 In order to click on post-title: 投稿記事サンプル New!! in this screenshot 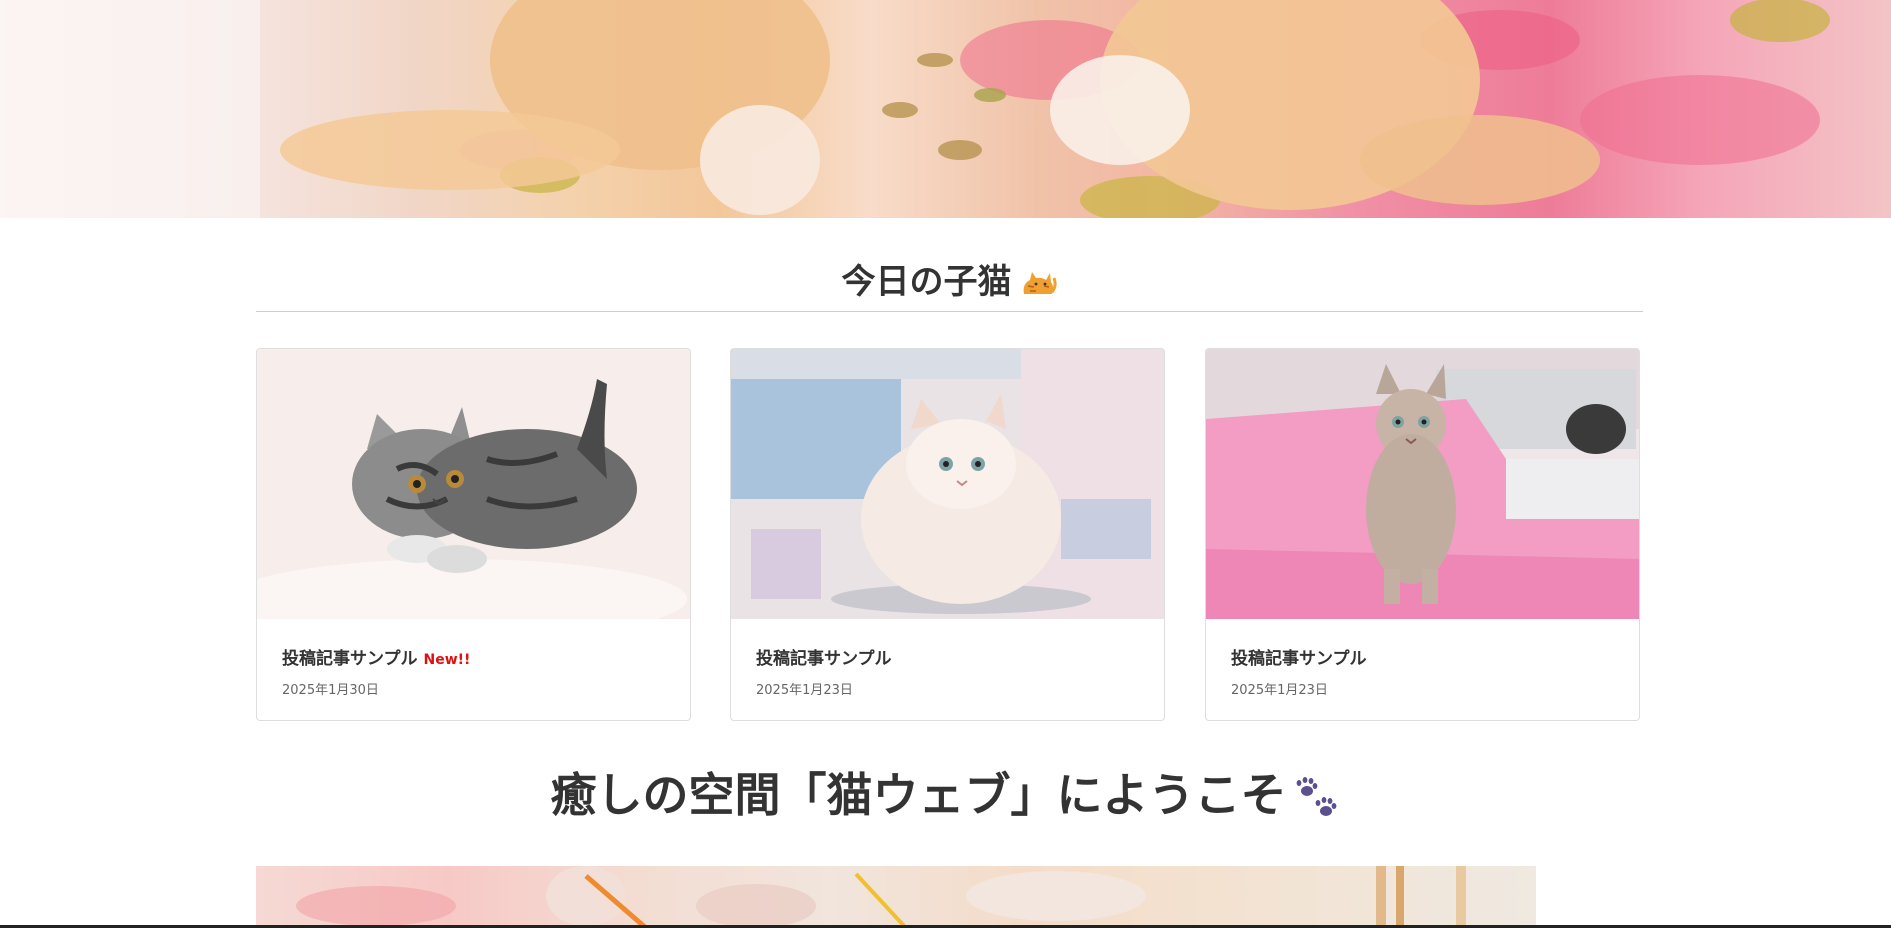, I will do `click(376, 656)`.